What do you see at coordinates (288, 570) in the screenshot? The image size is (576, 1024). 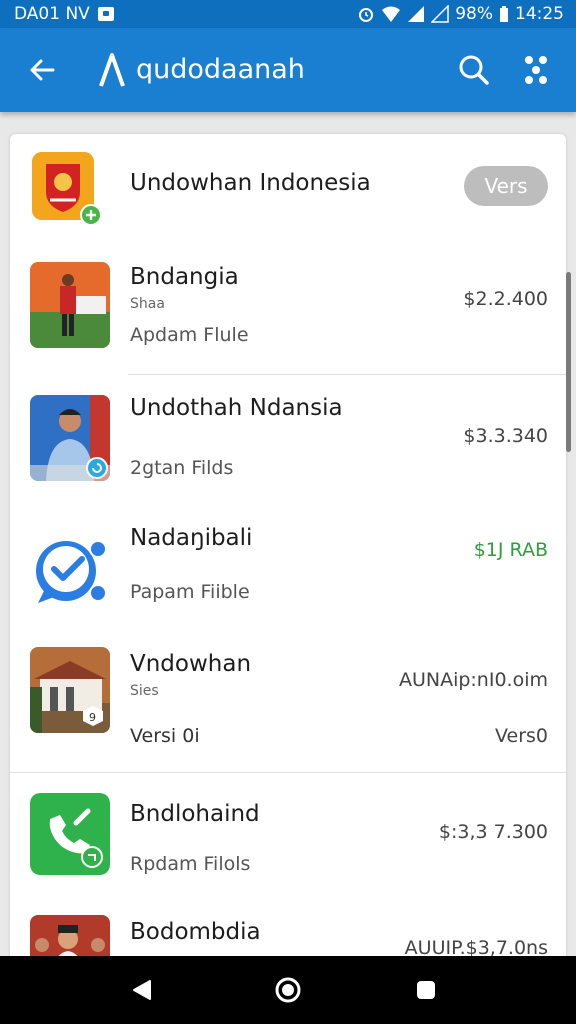 I see `list-item: Nadaŋibali Papam Fiible $1J RAB` at bounding box center [288, 570].